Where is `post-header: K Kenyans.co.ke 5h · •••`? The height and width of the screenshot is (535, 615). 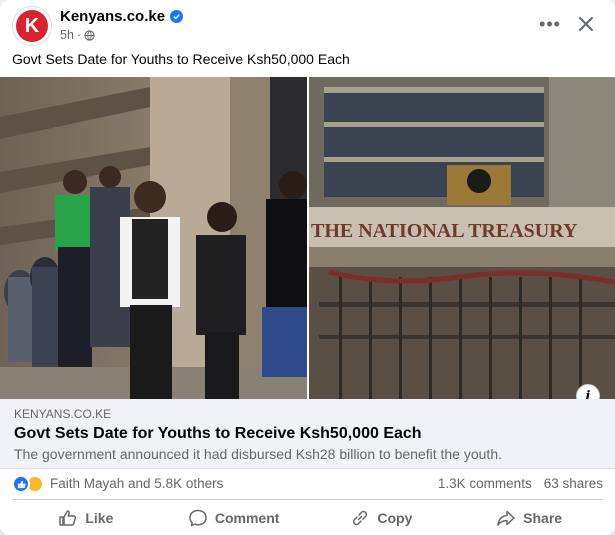
post-header: K Kenyans.co.ke 5h · ••• is located at coordinates (307, 24).